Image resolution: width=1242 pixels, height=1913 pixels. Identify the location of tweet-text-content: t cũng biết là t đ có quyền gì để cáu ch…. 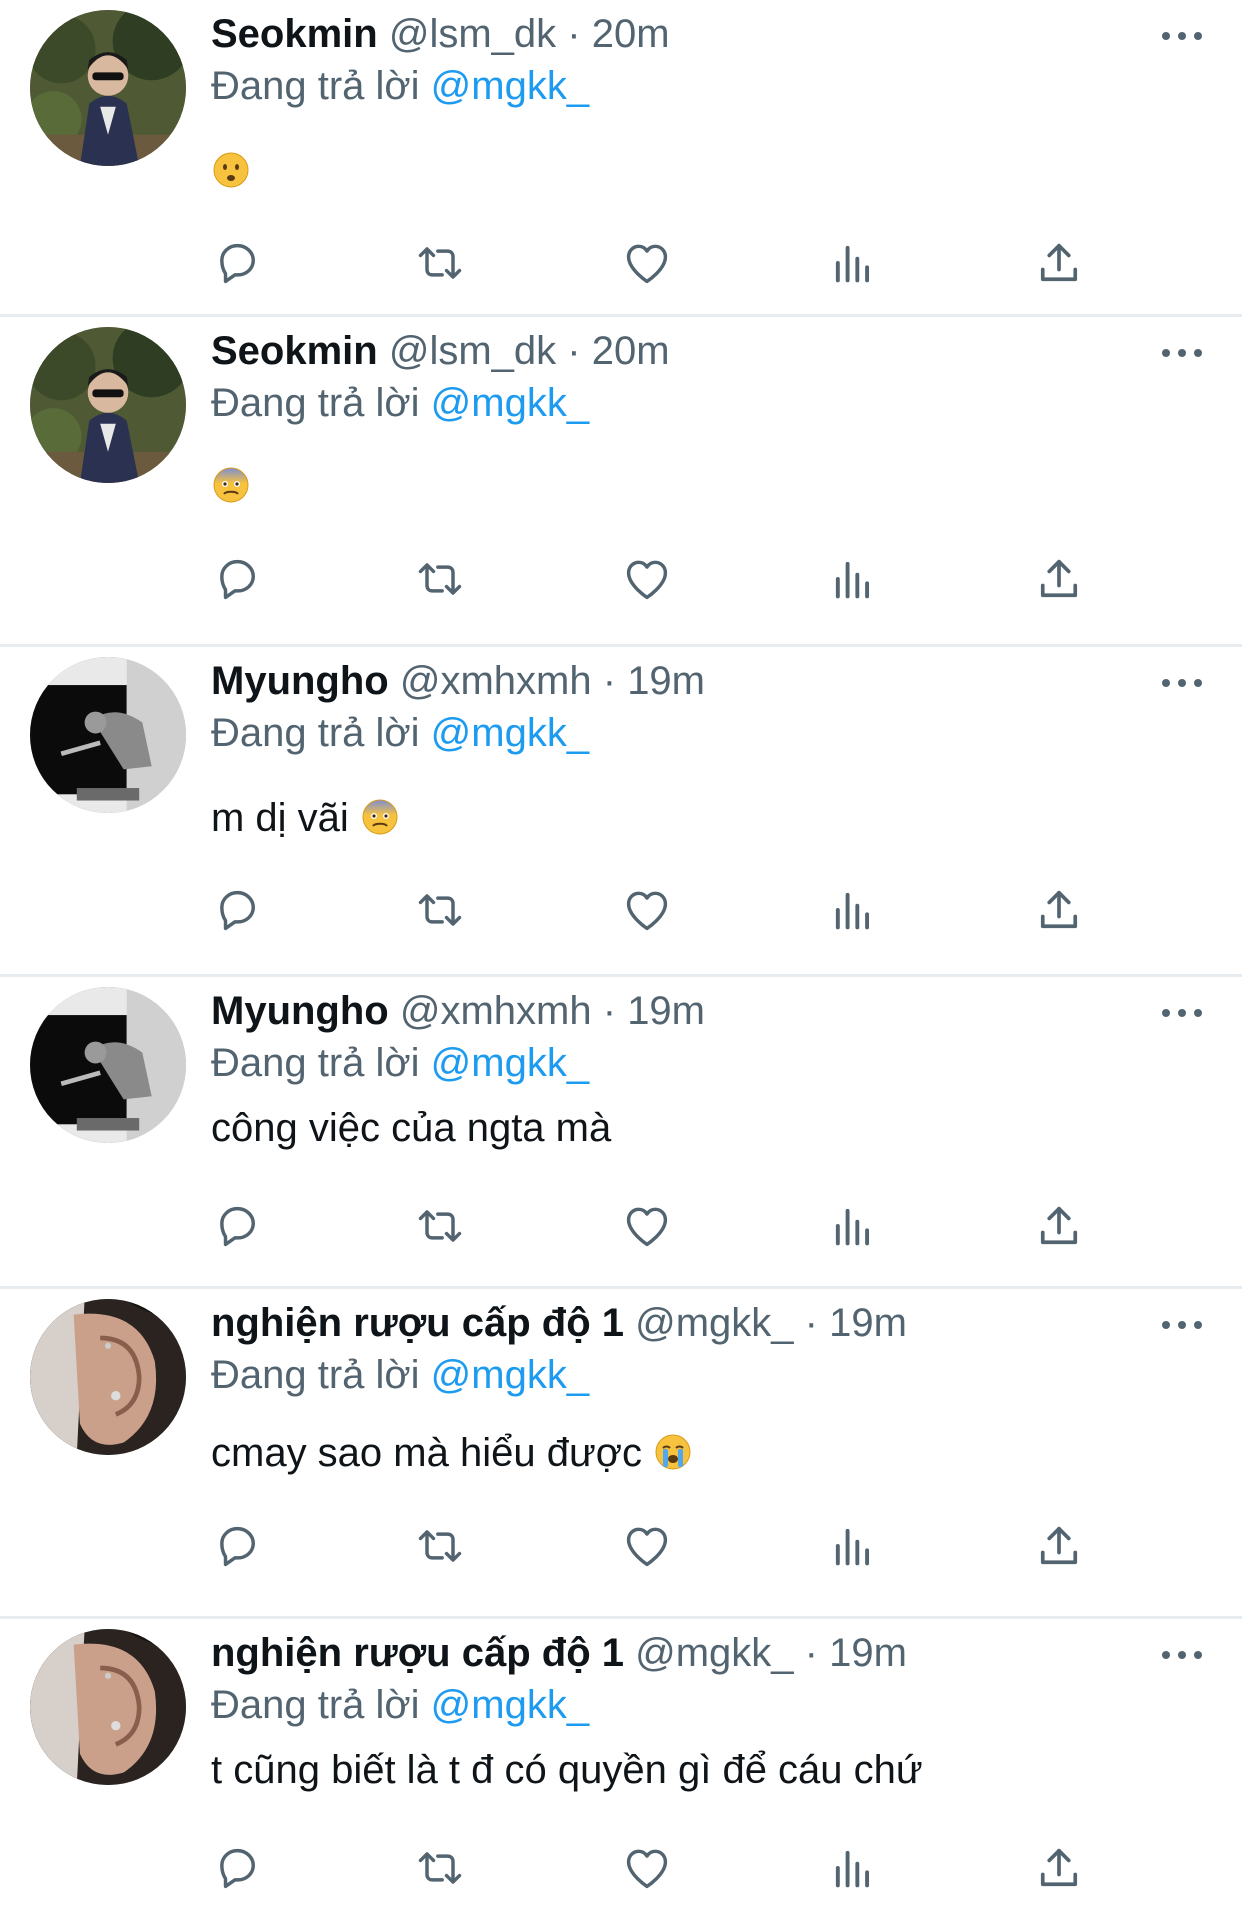
(567, 1770).